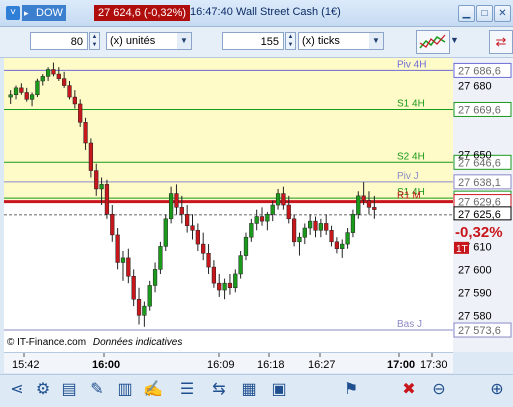 The height and width of the screenshot is (407, 513). Describe the element at coordinates (125, 390) in the screenshot. I see `chart-type-icon: ▥` at that location.